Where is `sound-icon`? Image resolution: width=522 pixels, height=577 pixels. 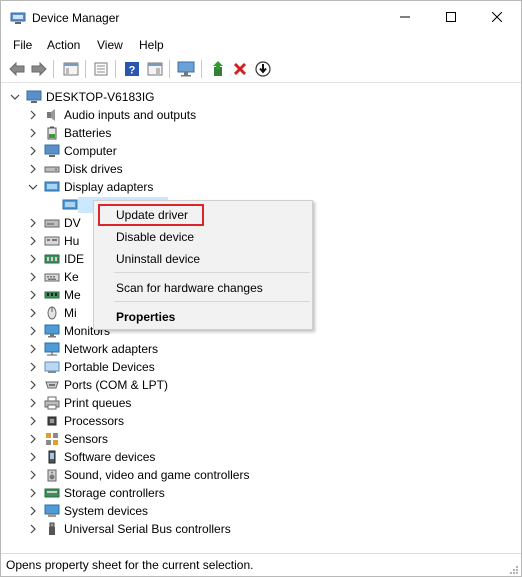 sound-icon is located at coordinates (52, 475).